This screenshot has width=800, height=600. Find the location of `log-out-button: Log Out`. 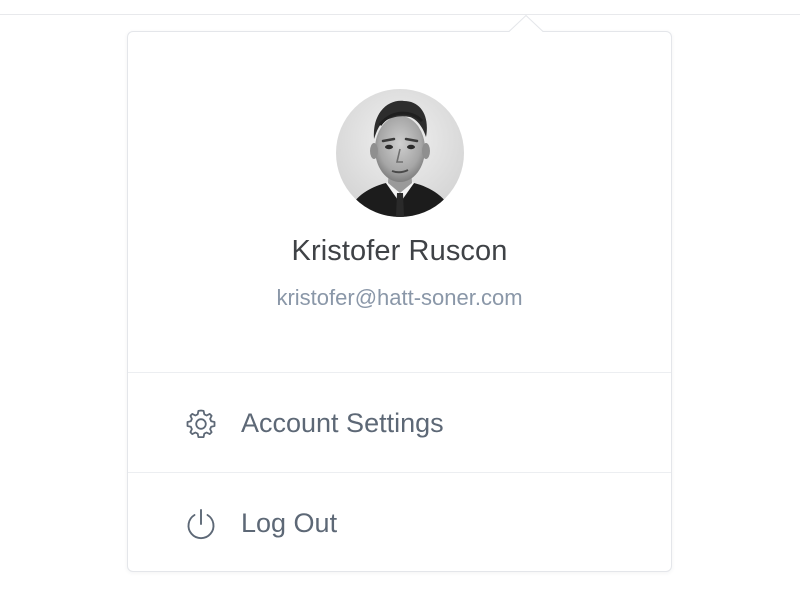

log-out-button: Log Out is located at coordinates (399, 523).